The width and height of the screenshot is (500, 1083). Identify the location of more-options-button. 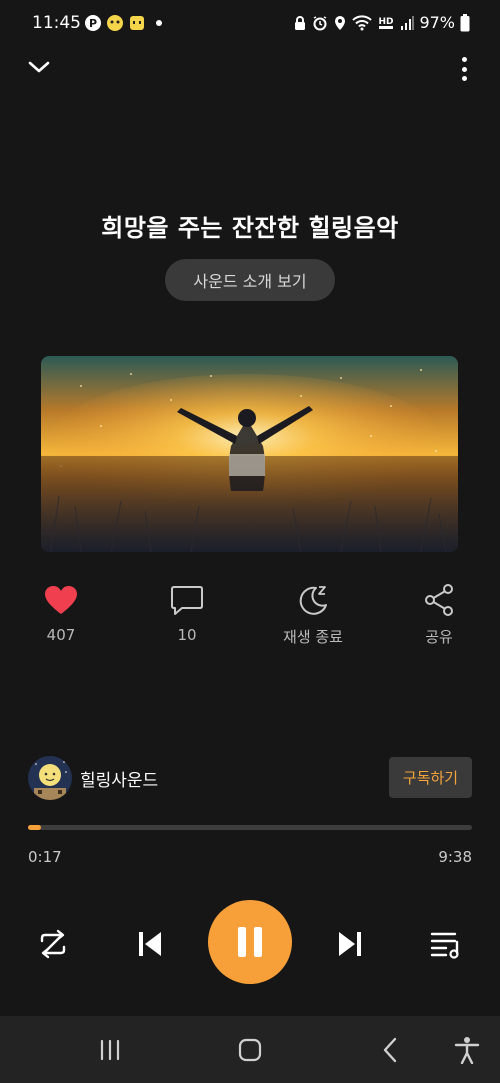
(464, 69).